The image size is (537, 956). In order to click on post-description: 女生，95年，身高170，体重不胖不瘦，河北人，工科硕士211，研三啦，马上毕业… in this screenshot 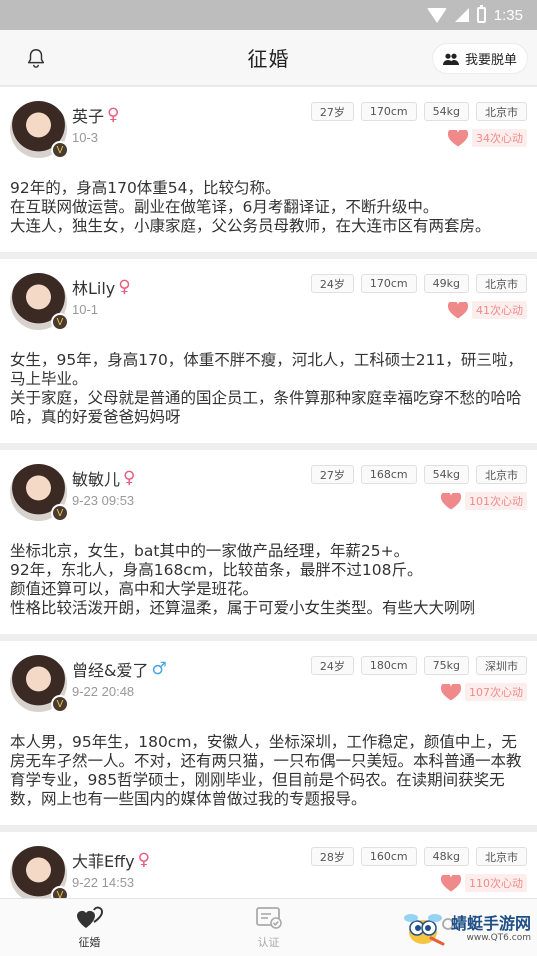, I will do `click(266, 388)`.